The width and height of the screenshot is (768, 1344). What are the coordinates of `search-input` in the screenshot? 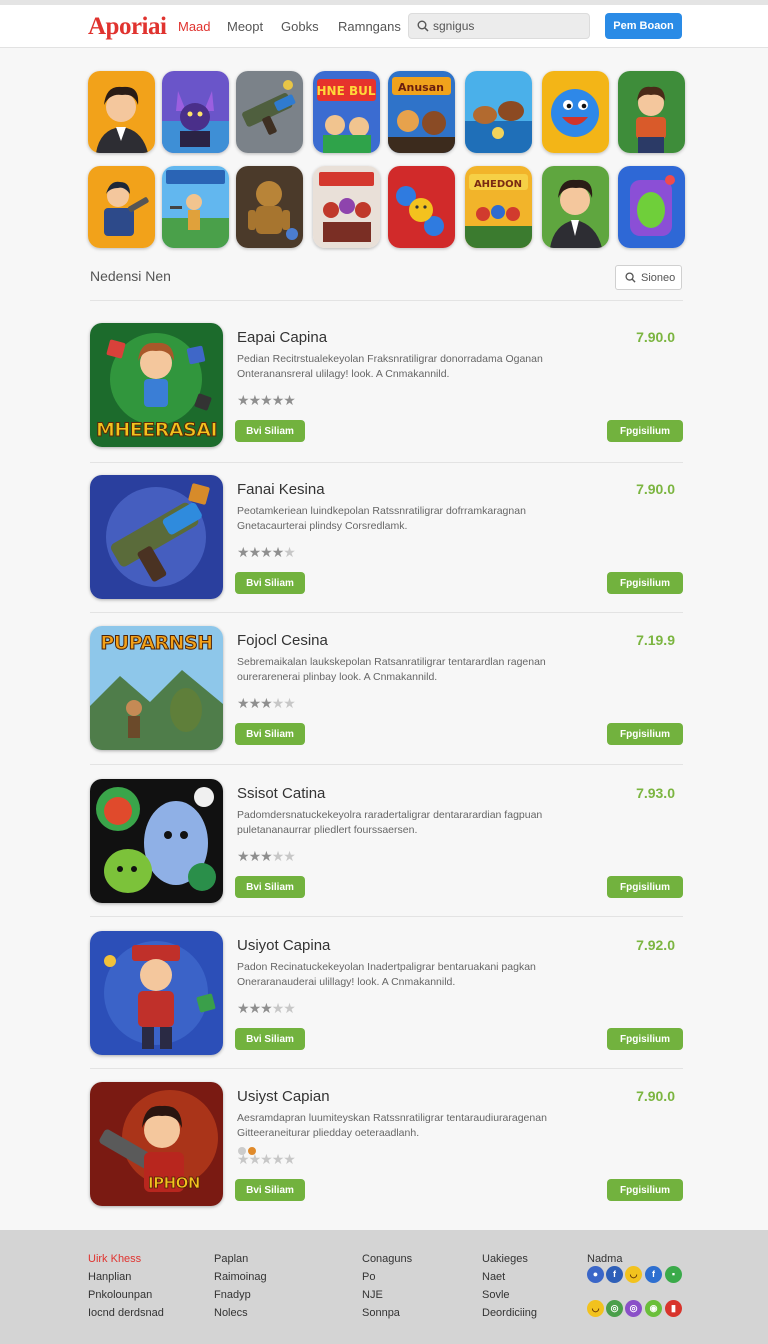 It's located at (508, 26).